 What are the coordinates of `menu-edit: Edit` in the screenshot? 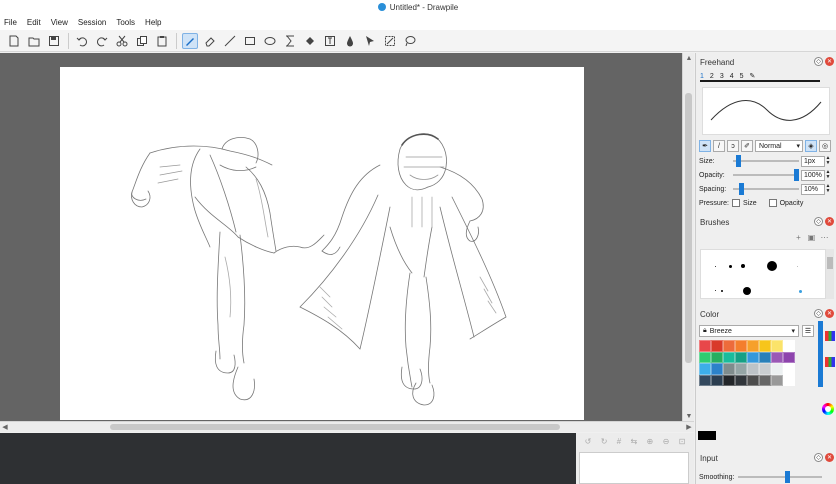 It's located at (34, 22).